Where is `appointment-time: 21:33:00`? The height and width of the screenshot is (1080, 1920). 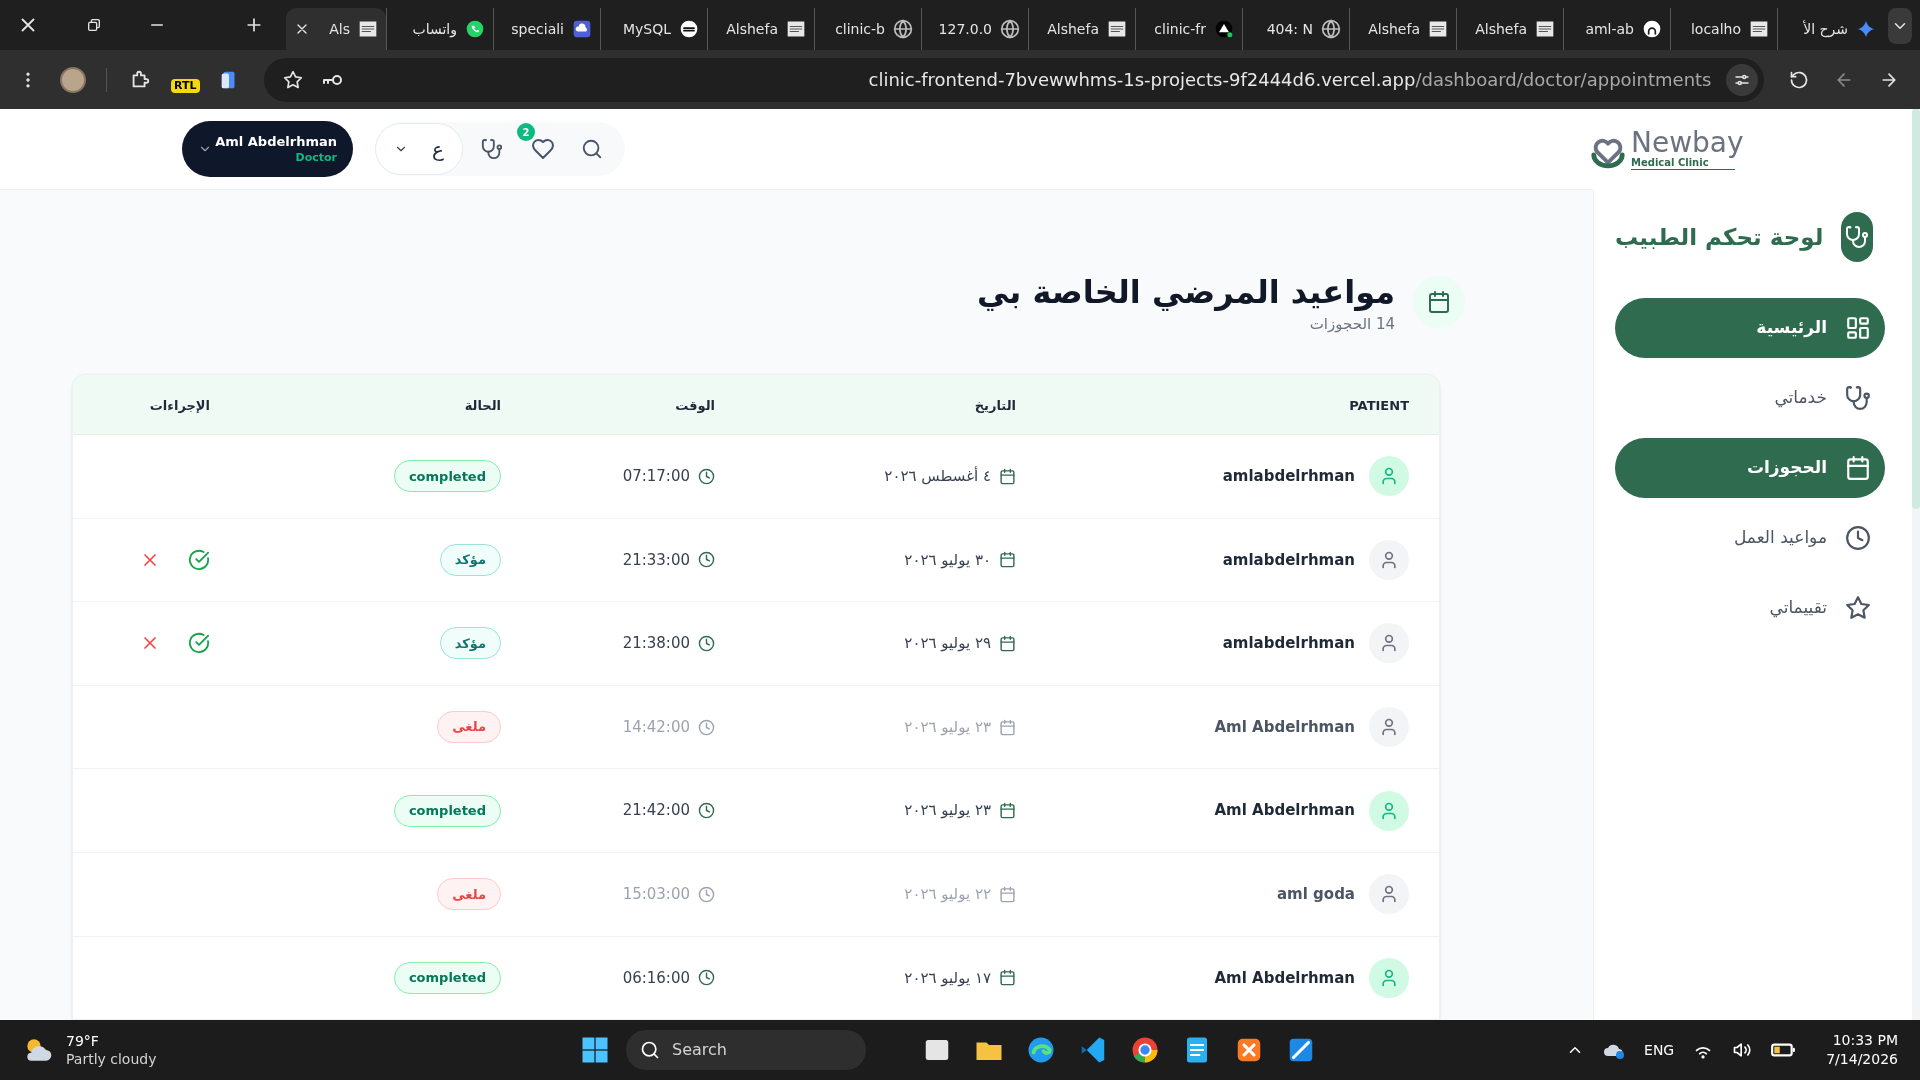 appointment-time: 21:33:00 is located at coordinates (656, 560).